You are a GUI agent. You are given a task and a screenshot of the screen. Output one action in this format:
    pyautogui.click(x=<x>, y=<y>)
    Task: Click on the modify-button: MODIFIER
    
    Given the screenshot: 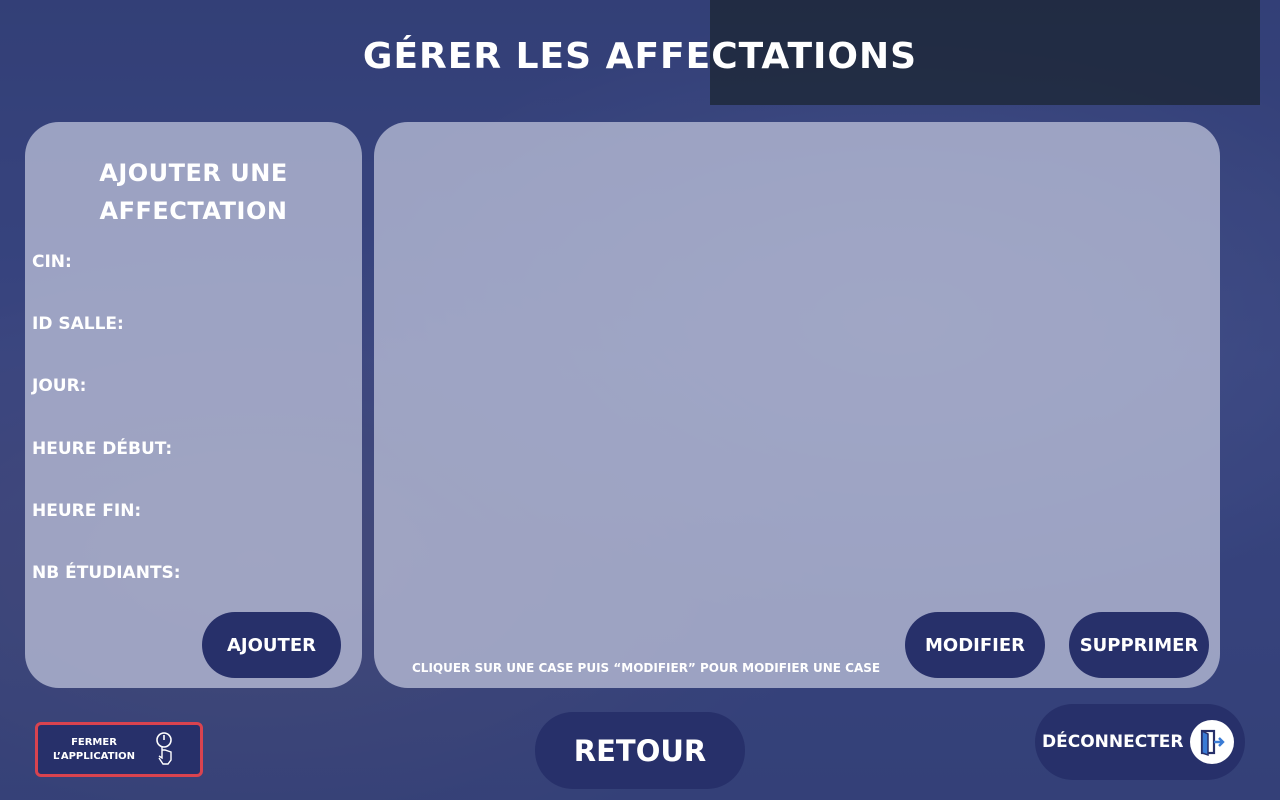 What is the action you would take?
    pyautogui.click(x=975, y=645)
    